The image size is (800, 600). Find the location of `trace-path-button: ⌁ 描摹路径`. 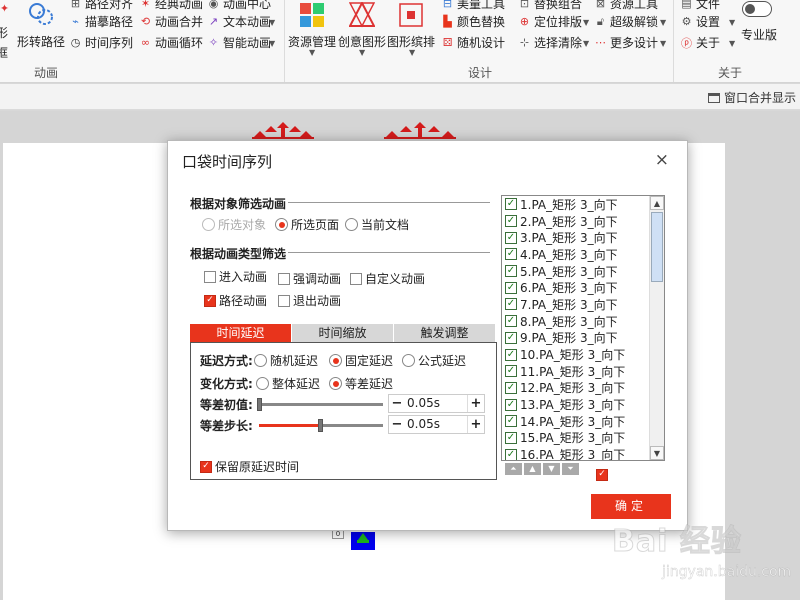

trace-path-button: ⌁ 描摹路径 is located at coordinates (101, 21).